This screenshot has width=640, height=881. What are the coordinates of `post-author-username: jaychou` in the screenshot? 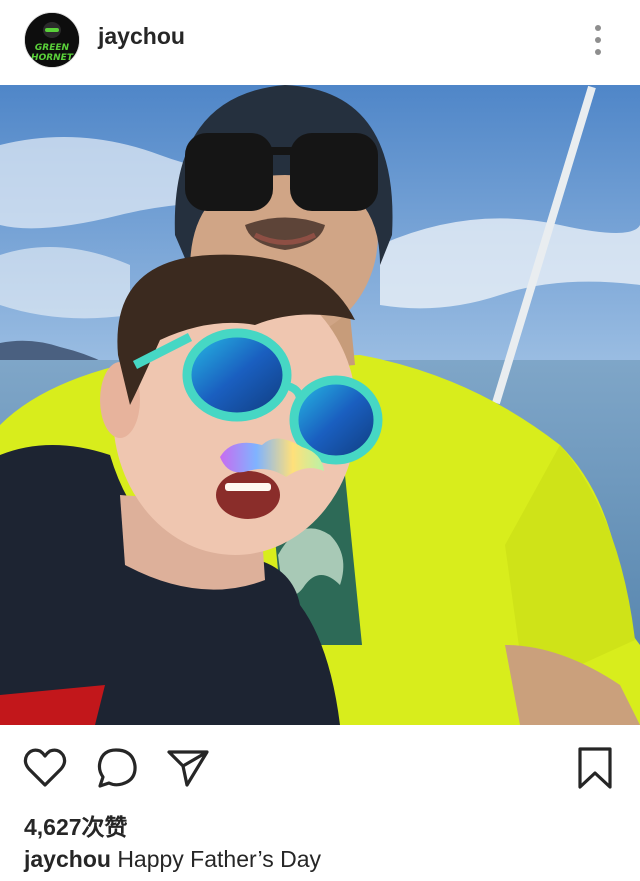 It's located at (141, 36).